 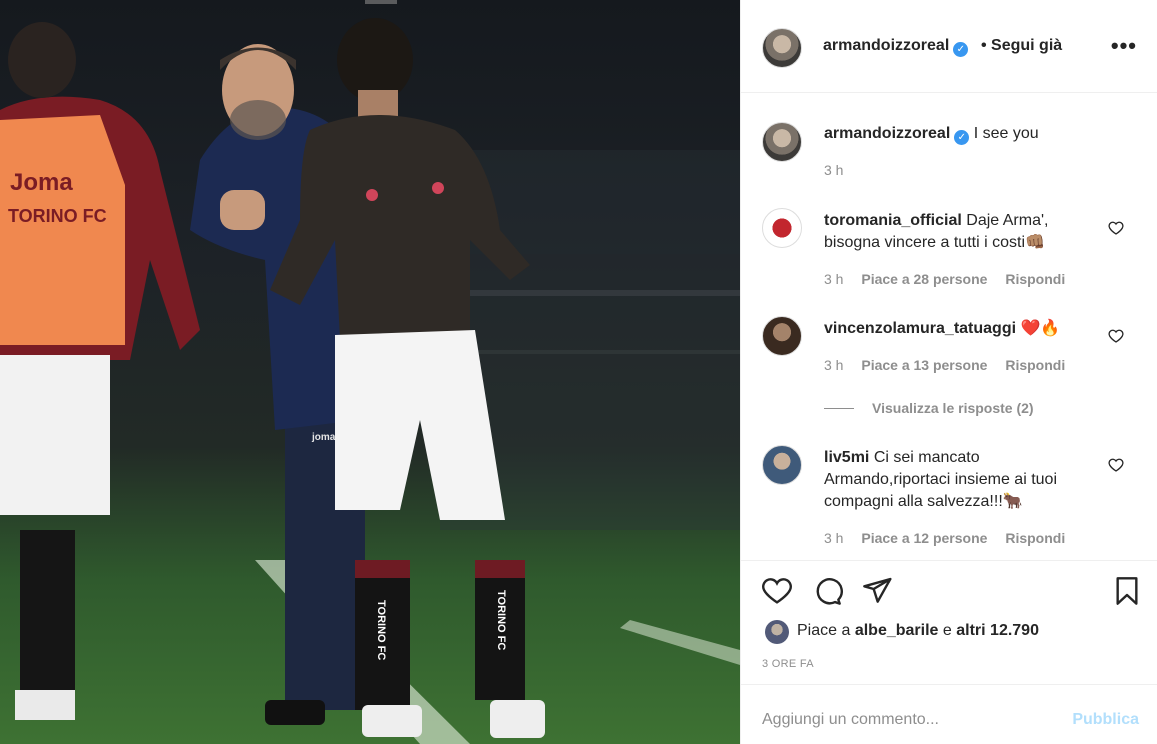 What do you see at coordinates (886, 45) in the screenshot?
I see `author-username-text: armandoizzoreal` at bounding box center [886, 45].